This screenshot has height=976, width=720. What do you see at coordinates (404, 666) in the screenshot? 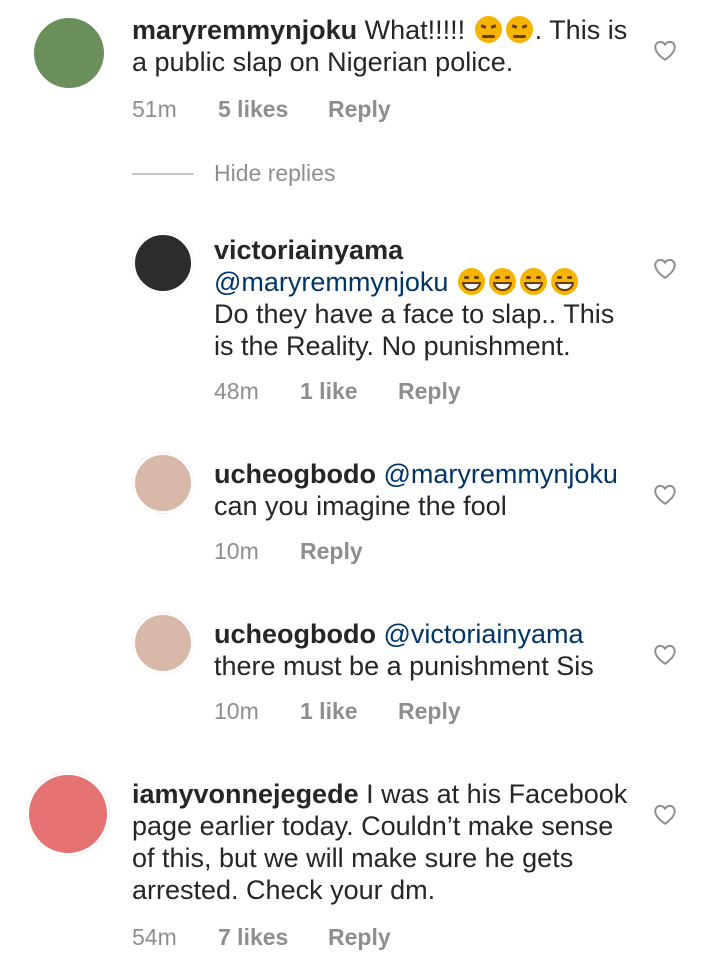
I see `comment-body: there must be a punishment Sis` at bounding box center [404, 666].